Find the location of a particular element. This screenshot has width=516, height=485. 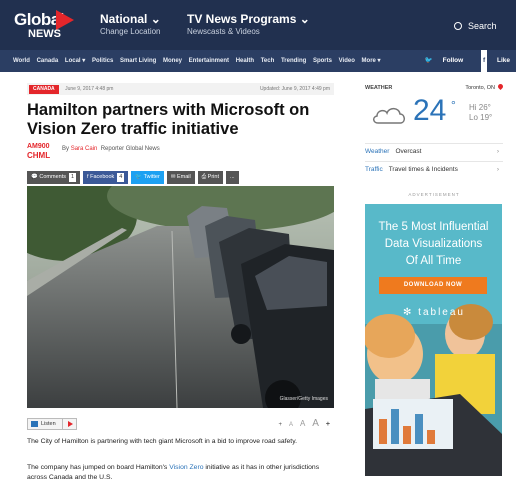

hi-lo-temperature: Hi 26° Lo 19° is located at coordinates (480, 113).